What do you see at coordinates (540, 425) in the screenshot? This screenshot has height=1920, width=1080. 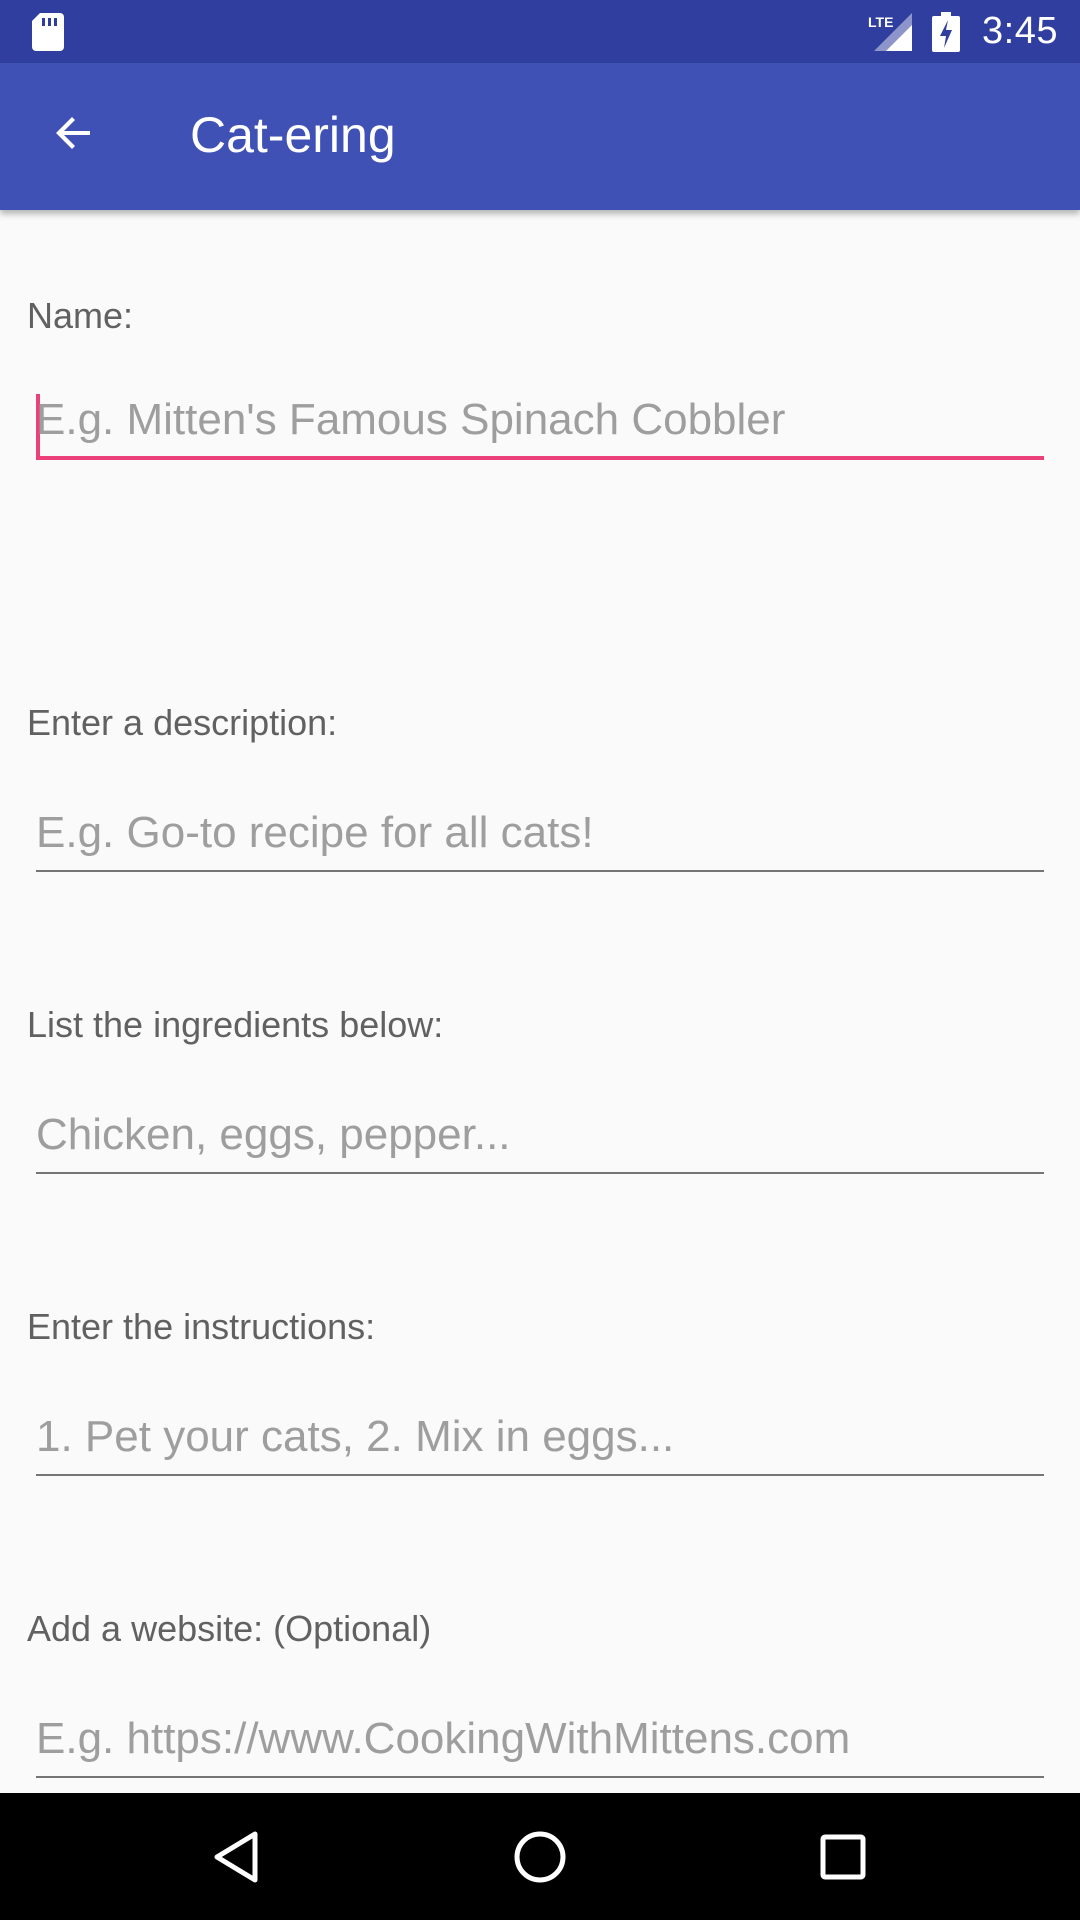 I see `name-field` at bounding box center [540, 425].